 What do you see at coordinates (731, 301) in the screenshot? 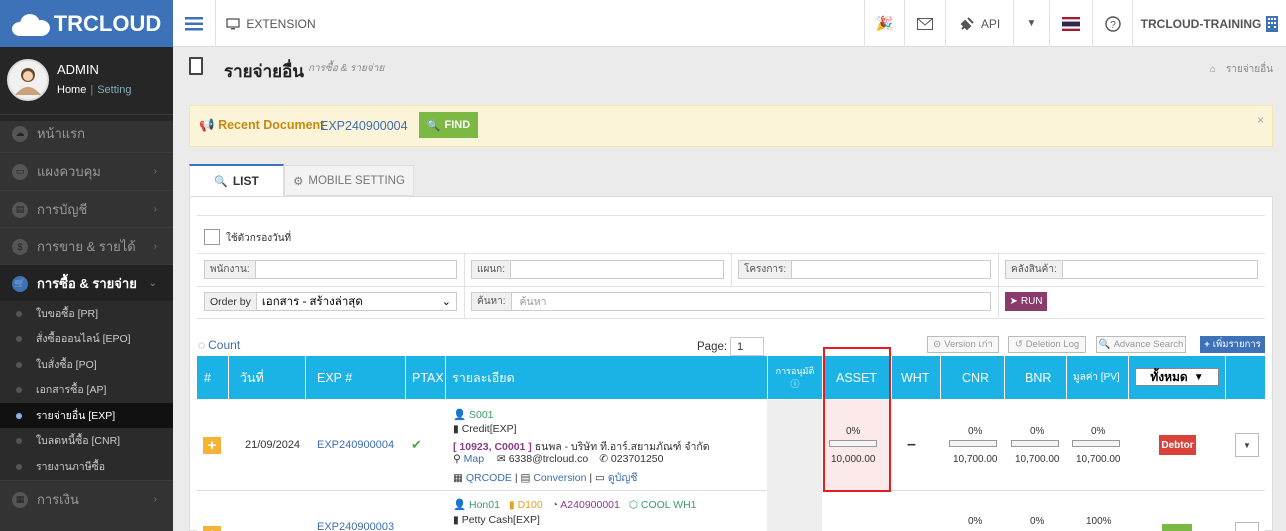
I see `search-field: ค้นหา` at bounding box center [731, 301].